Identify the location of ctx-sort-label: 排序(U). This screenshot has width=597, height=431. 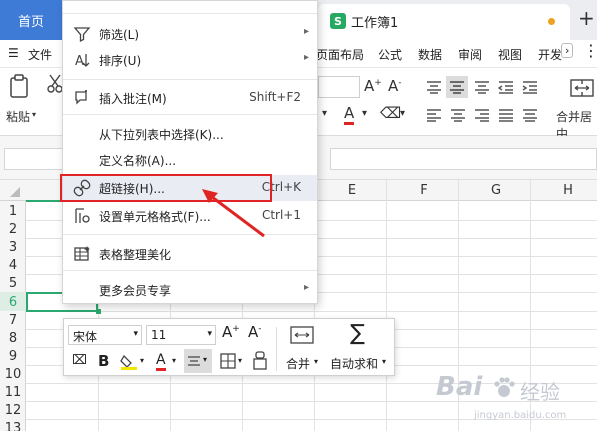
(120, 61).